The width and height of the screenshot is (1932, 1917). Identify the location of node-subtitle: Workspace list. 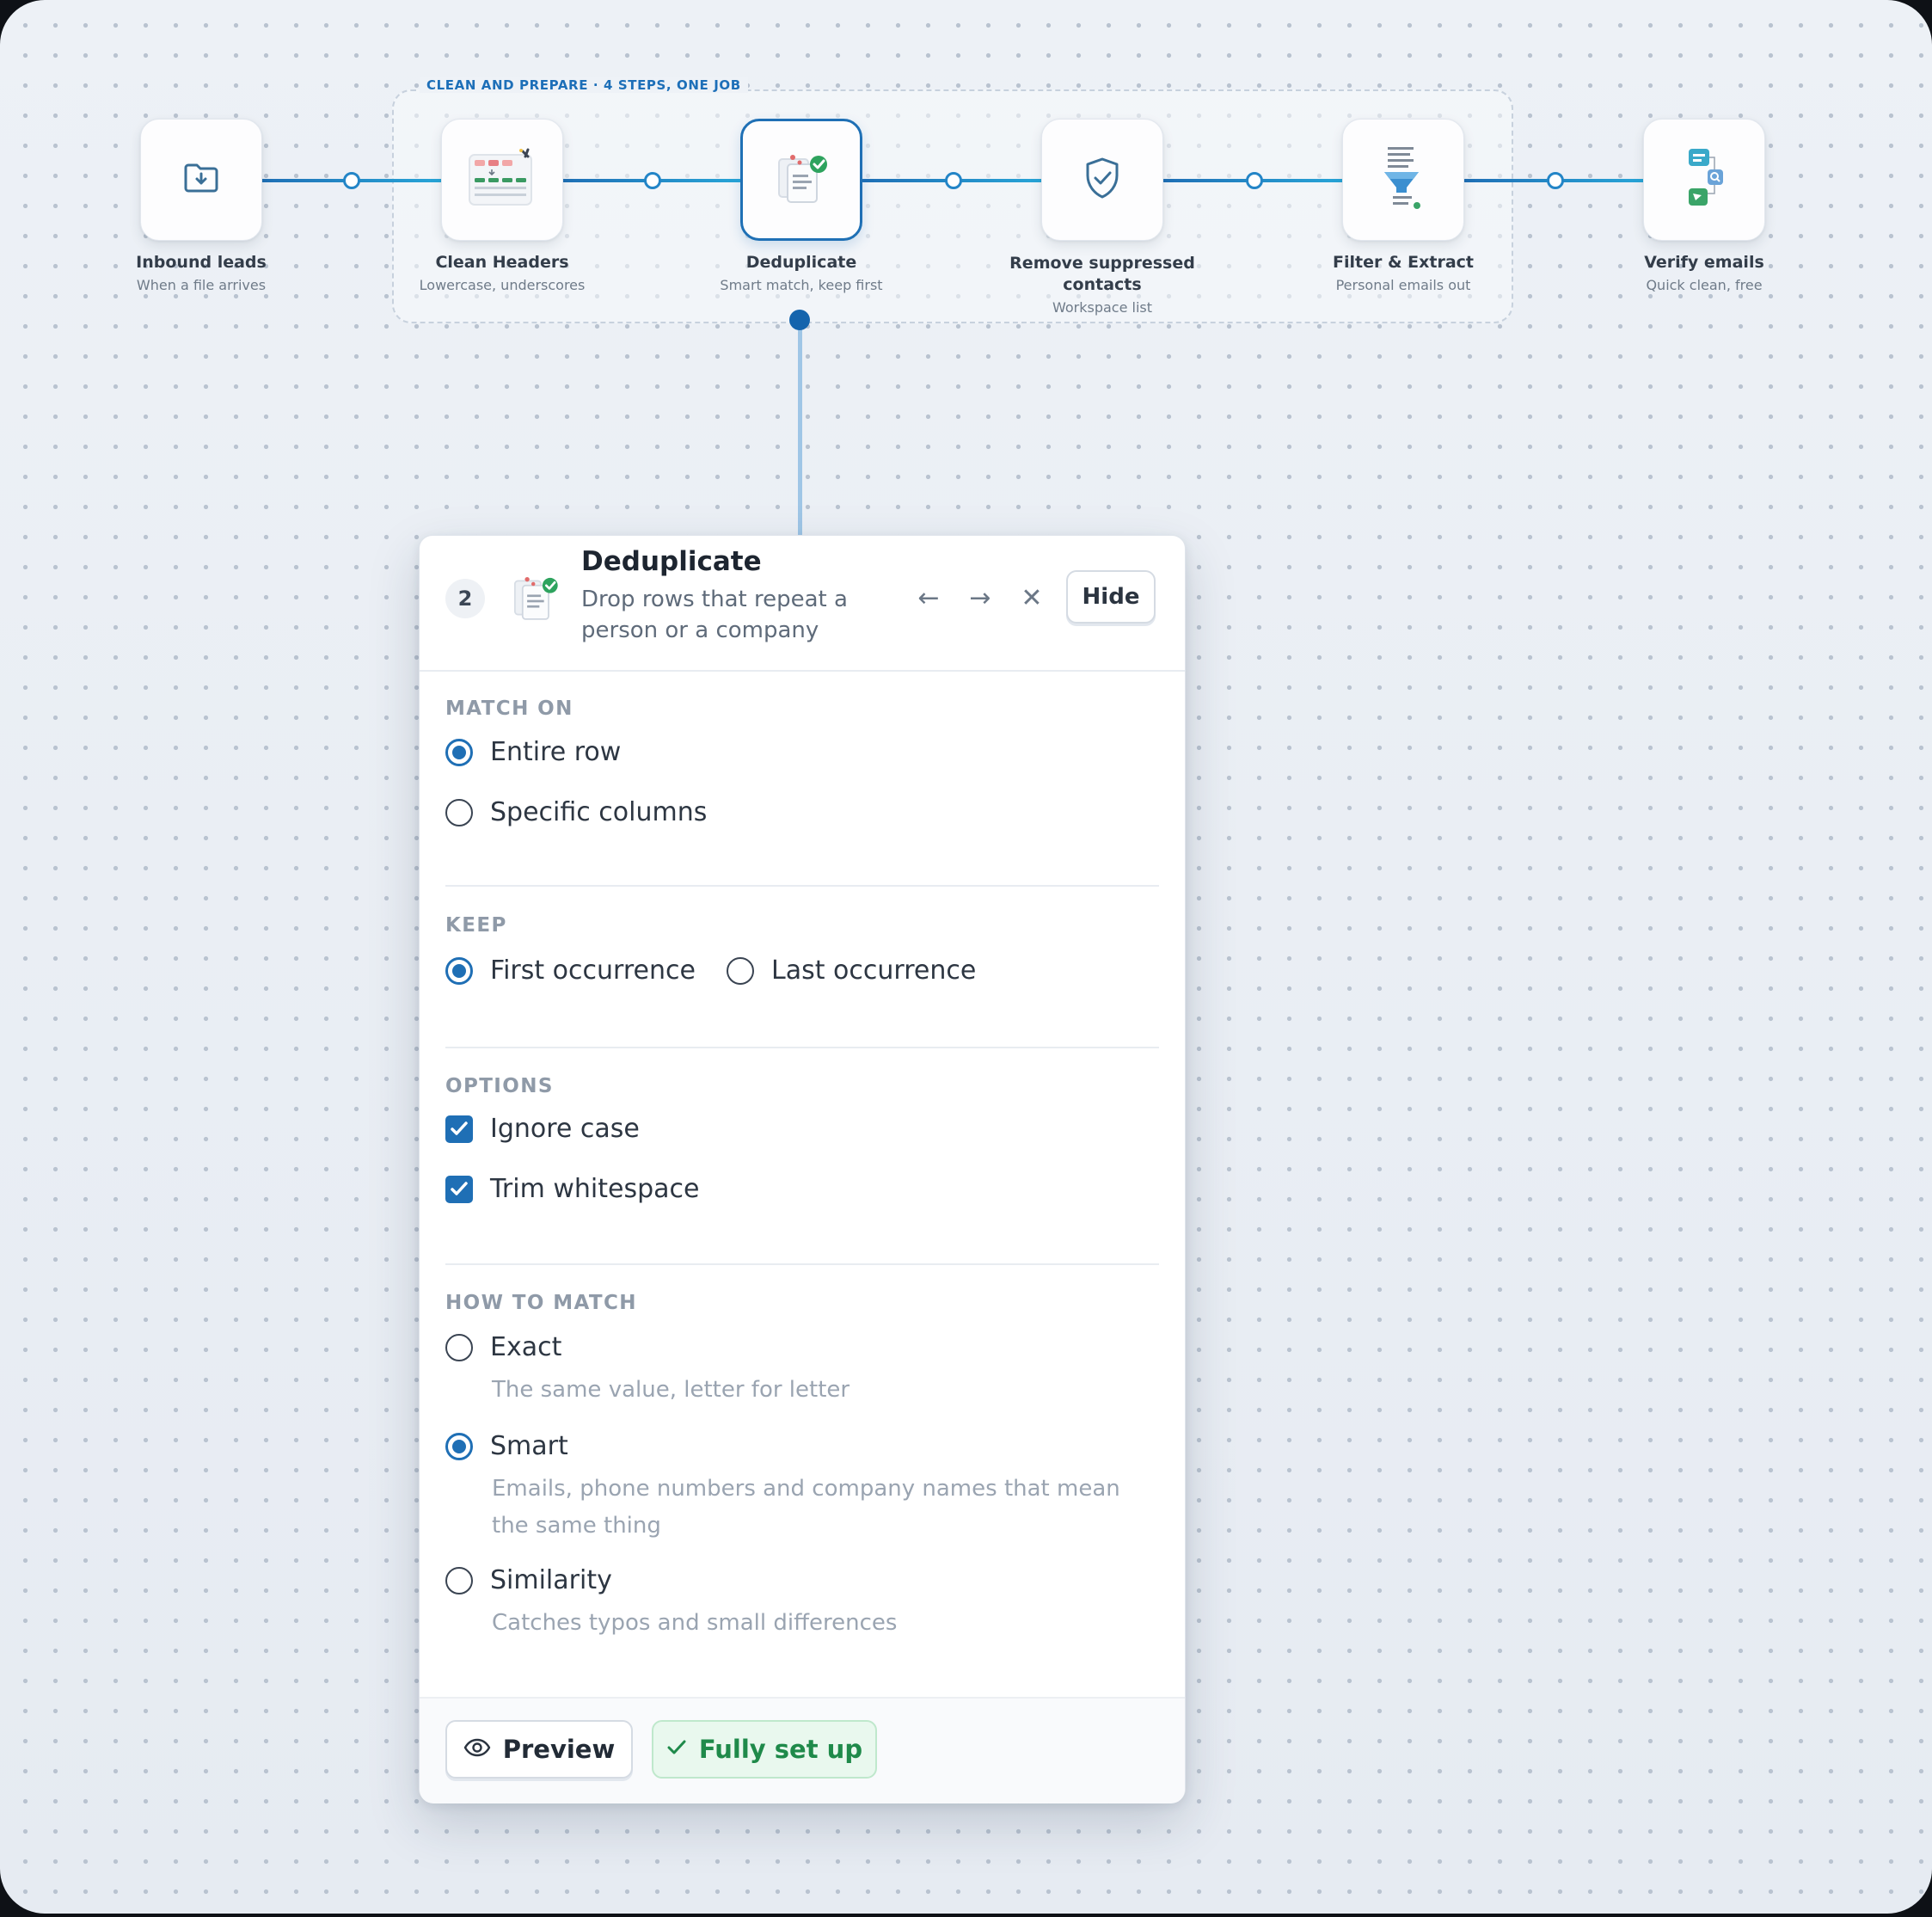
(1102, 307).